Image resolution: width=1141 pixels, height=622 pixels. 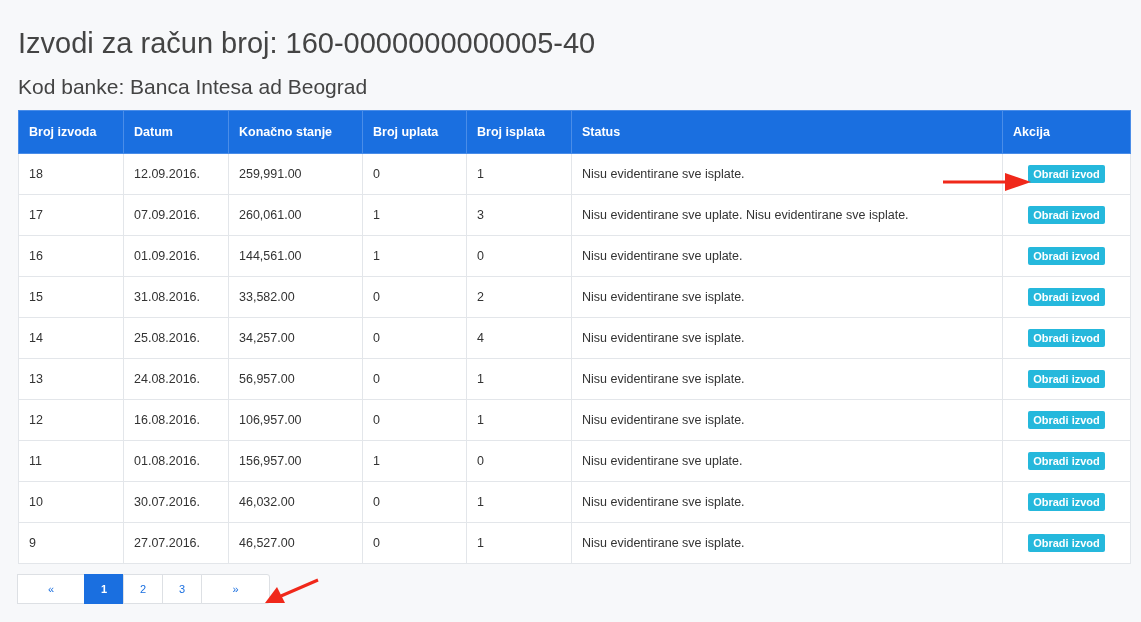 What do you see at coordinates (71, 420) in the screenshot?
I see `table-cell: 12` at bounding box center [71, 420].